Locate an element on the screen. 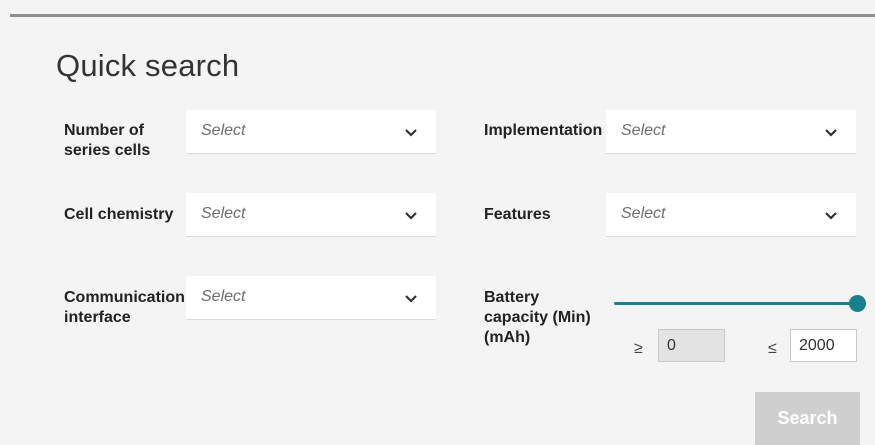 The height and width of the screenshot is (445, 875). features-label: Features is located at coordinates (517, 214).